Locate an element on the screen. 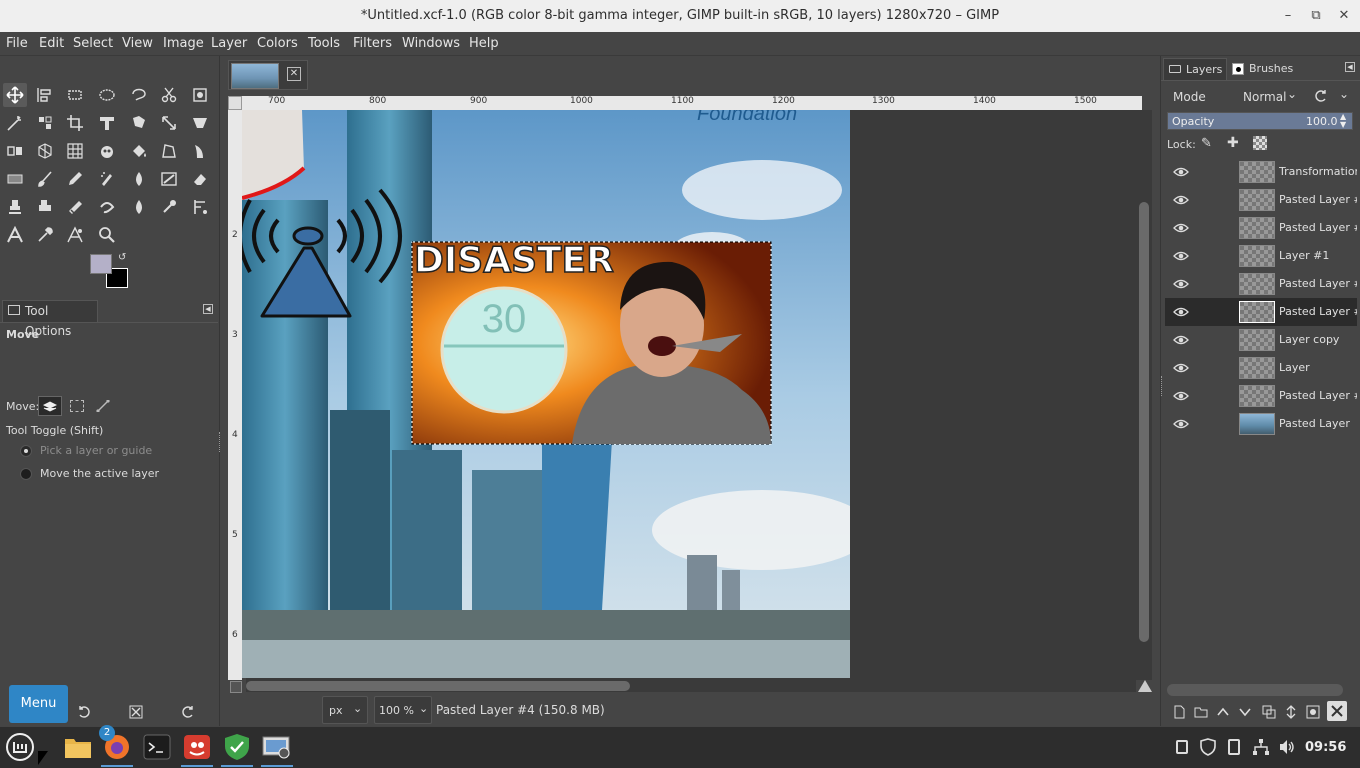 The height and width of the screenshot is (768, 1360). fuzzy-select-icon is located at coordinates (15, 123).